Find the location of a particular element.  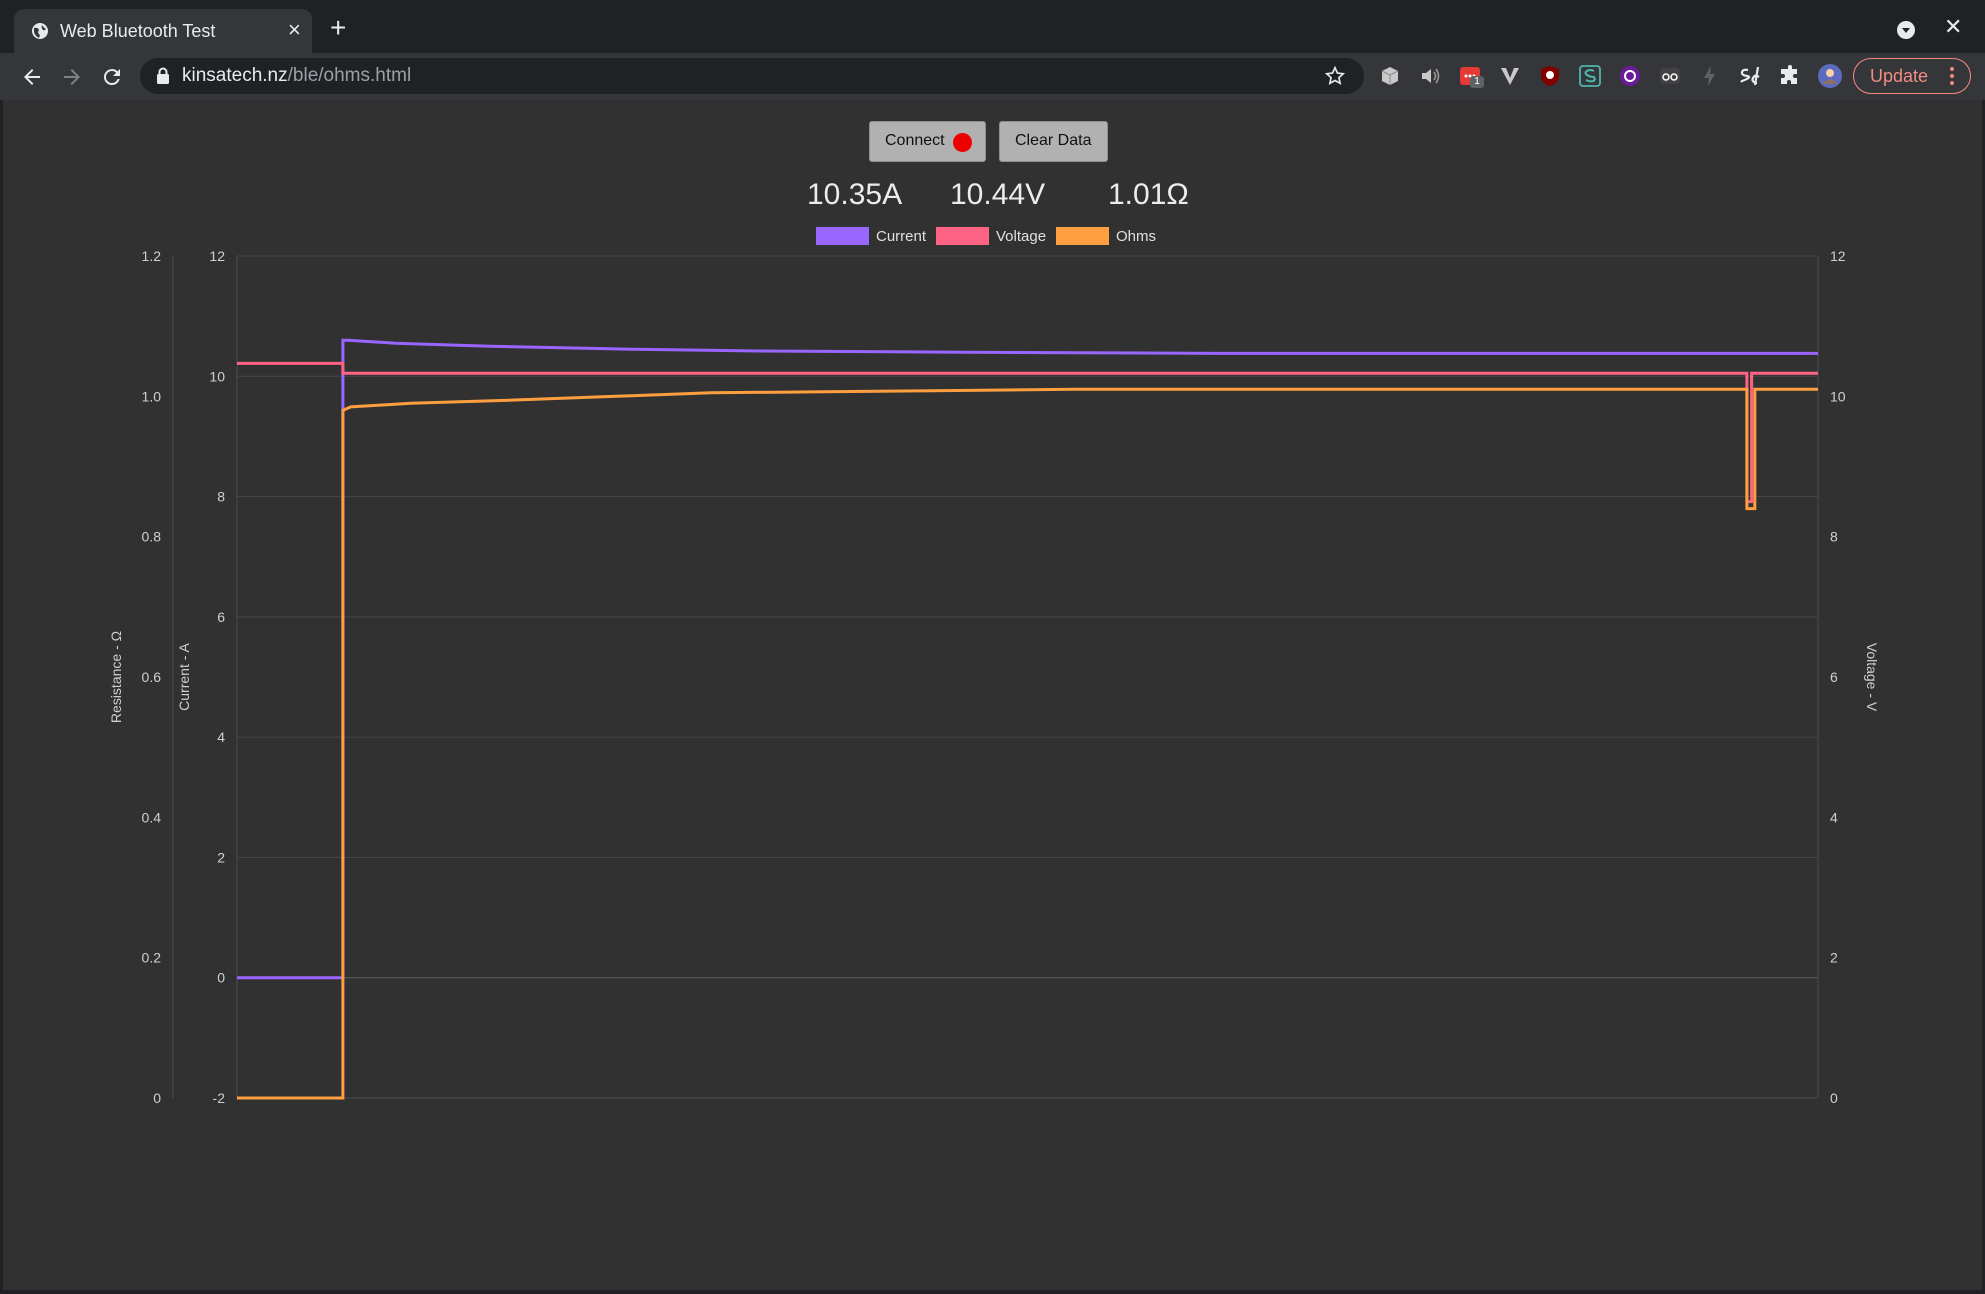

voltage-tick-label: 6 is located at coordinates (1834, 677).